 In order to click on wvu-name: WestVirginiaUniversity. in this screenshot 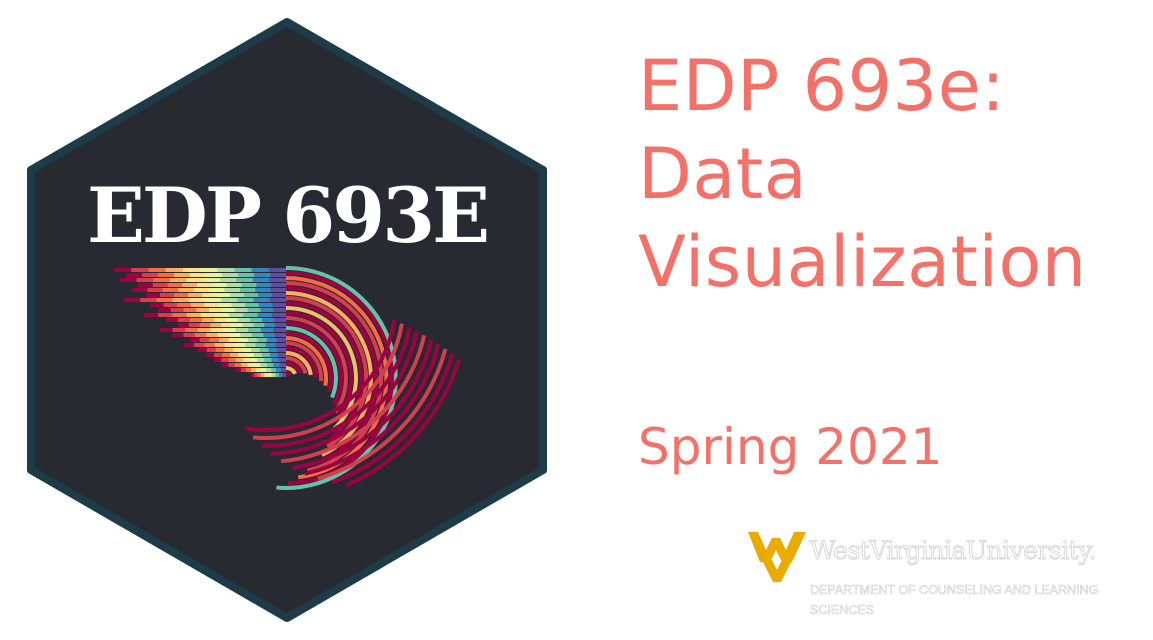, I will do `click(953, 551)`.